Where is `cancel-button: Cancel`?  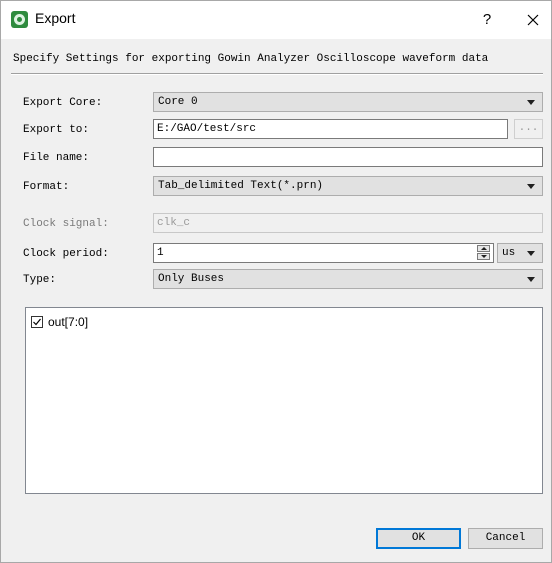 cancel-button: Cancel is located at coordinates (505, 538).